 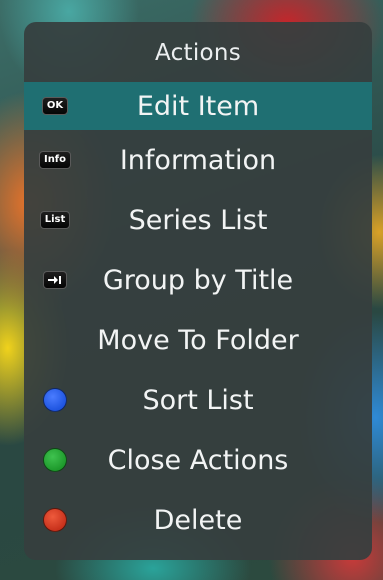 I want to click on menu-item-series-list: List Series List, so click(x=198, y=220).